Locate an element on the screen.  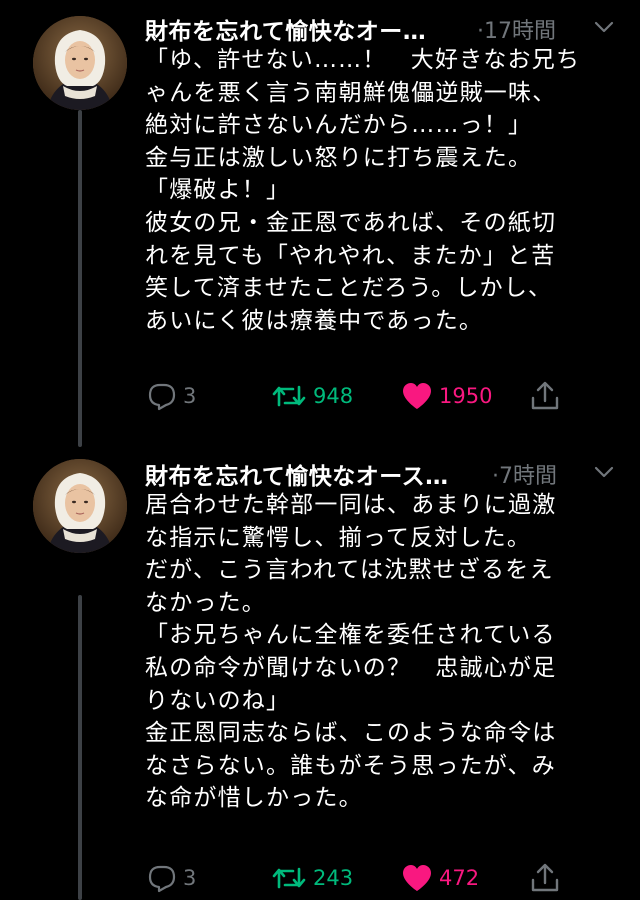
tweet-text-line: ゃんを悪く言う南朝鮮傀儡逆賊一味、 is located at coordinates (351, 92).